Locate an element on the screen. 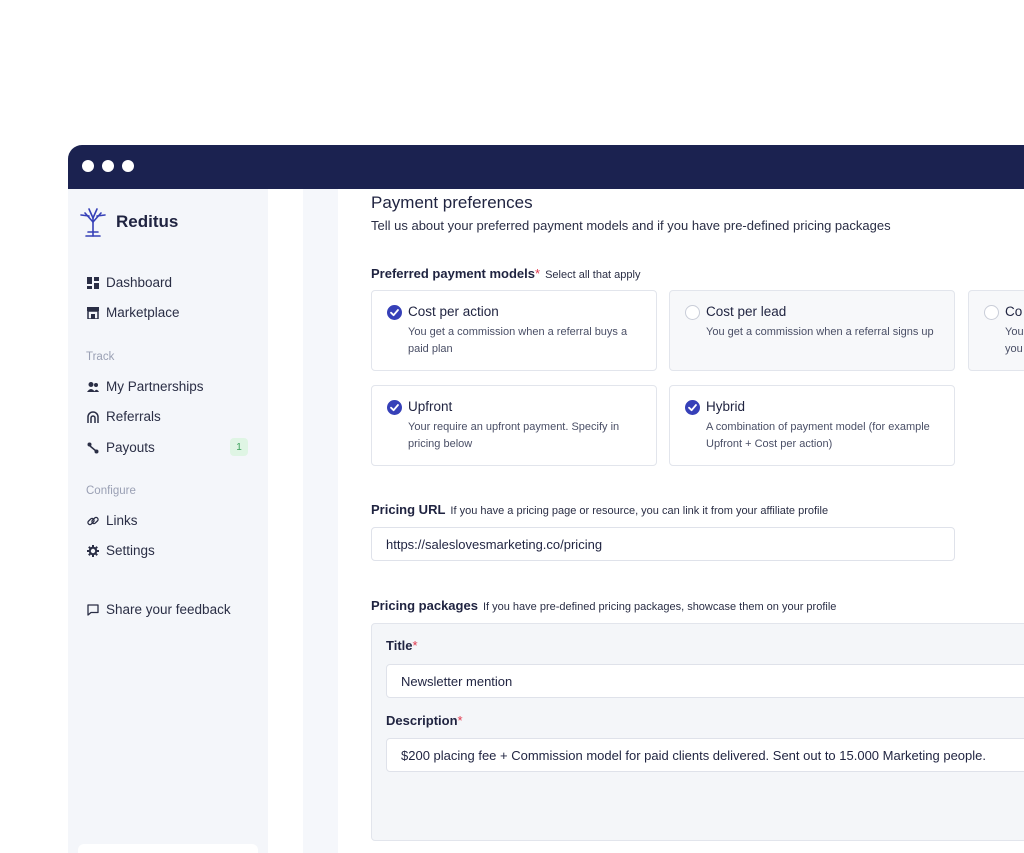 This screenshot has height=853, width=1024. sidebar-item-marketplace: Marketplace is located at coordinates (133, 312).